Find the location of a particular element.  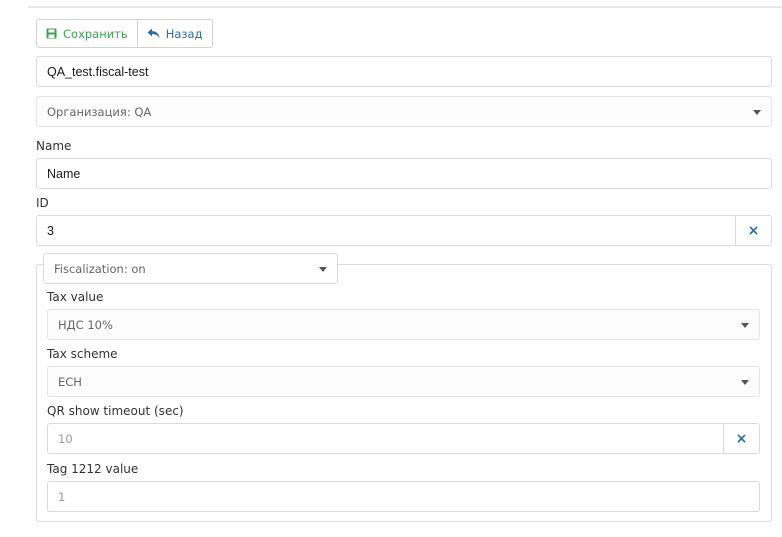

name-input: Name is located at coordinates (404, 173).